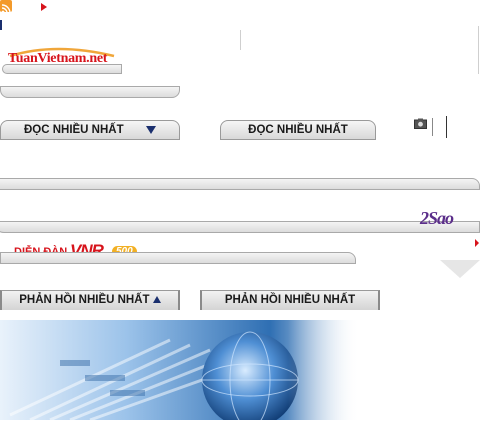 The width and height of the screenshot is (480, 425). I want to click on header-rounded-bar, so click(90, 92).